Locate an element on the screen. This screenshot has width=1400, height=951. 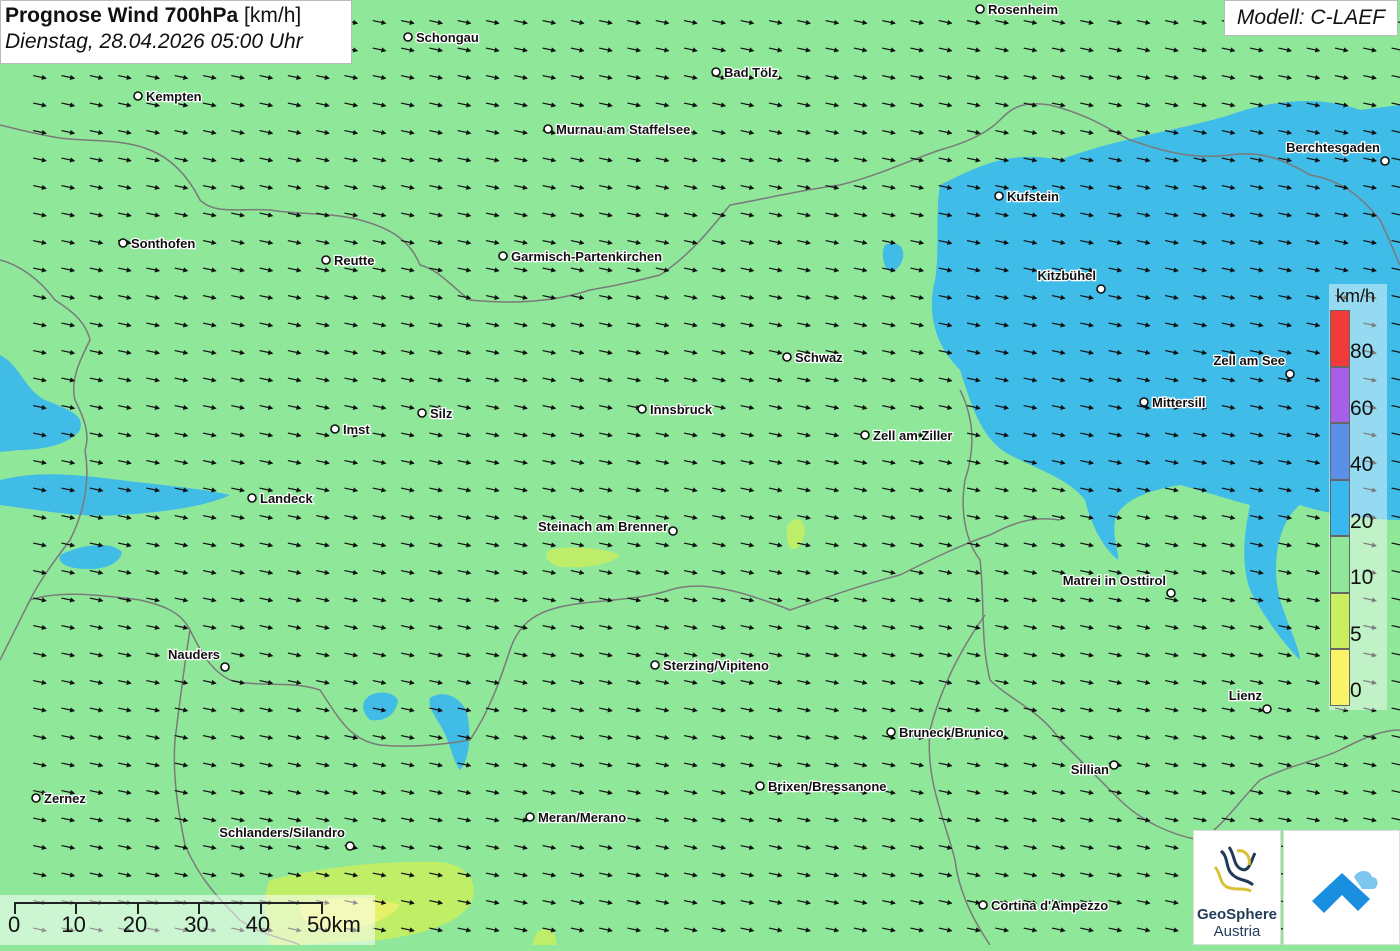
scale-label: 20 is located at coordinates (135, 924).